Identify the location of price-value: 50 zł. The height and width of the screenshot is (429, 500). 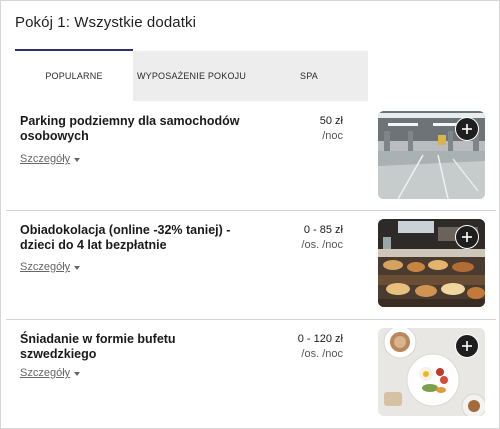
(331, 121).